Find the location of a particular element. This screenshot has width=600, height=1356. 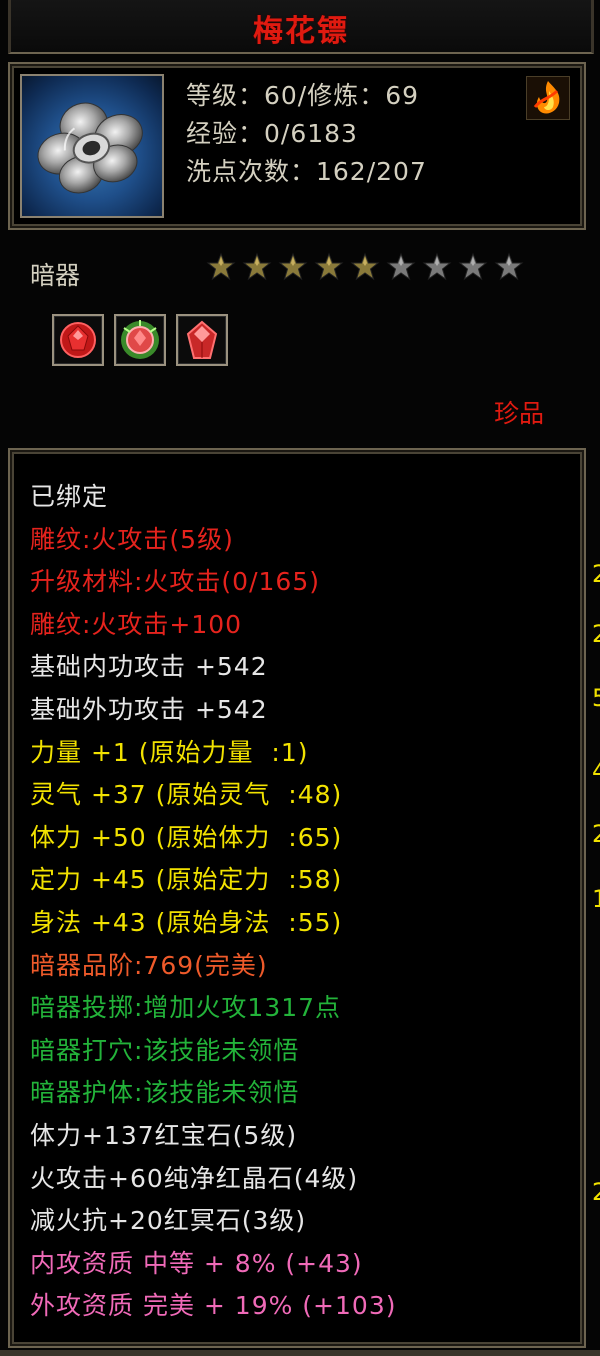

attribute-line: 暗器投掷:增加火攻1317点 is located at coordinates (186, 1008).